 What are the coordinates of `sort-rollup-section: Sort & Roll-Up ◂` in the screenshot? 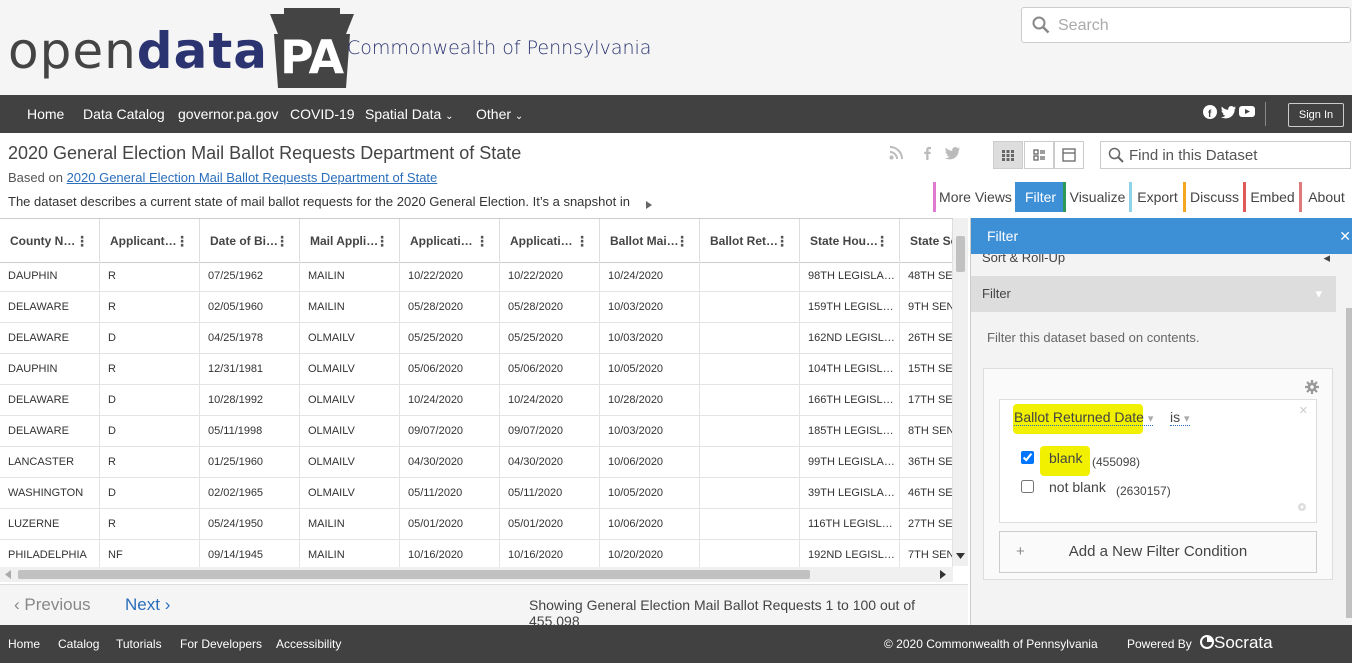 It's located at (1153, 265).